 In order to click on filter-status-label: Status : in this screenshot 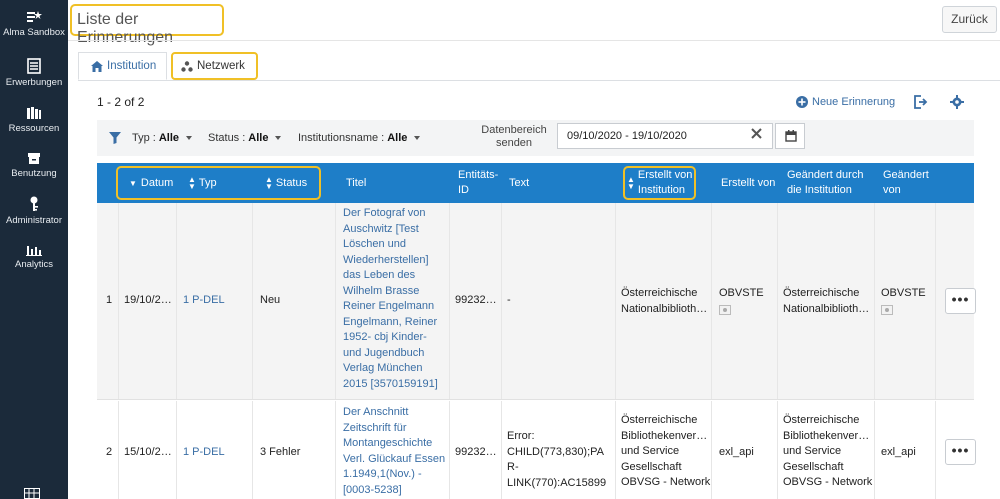, I will do `click(227, 138)`.